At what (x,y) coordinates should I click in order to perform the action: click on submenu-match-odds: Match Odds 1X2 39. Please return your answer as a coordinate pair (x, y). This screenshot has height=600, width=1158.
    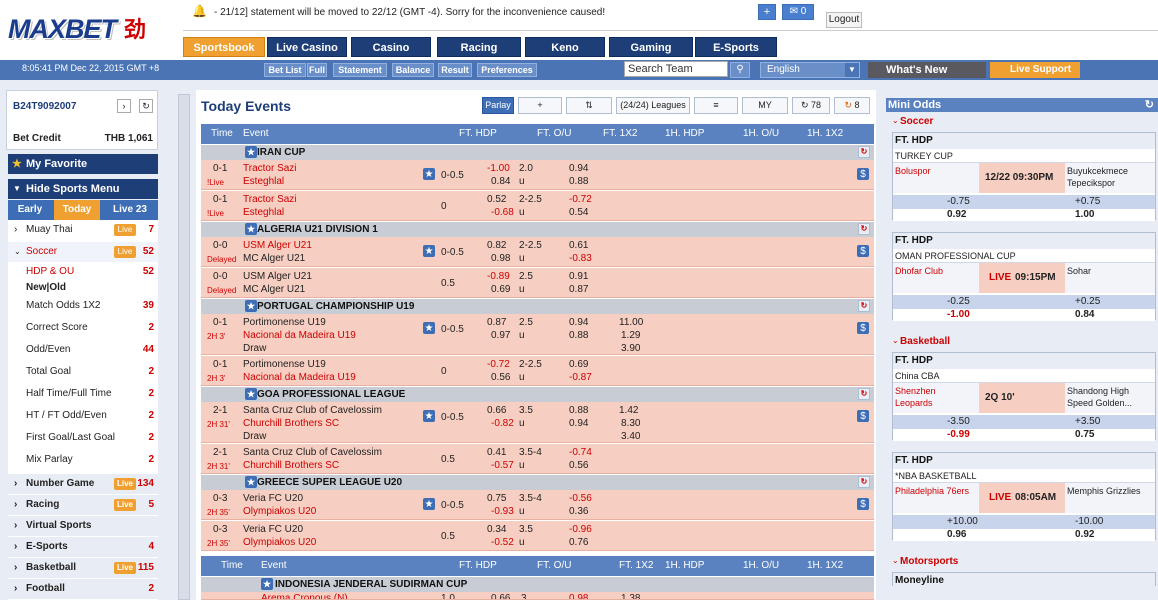
    Looking at the image, I should click on (83, 306).